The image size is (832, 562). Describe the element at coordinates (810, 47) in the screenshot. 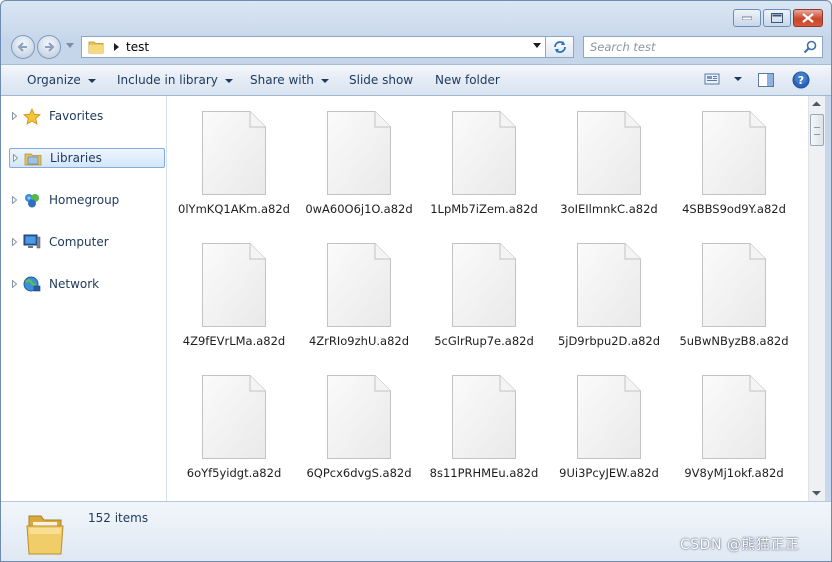

I see `search-icon` at that location.